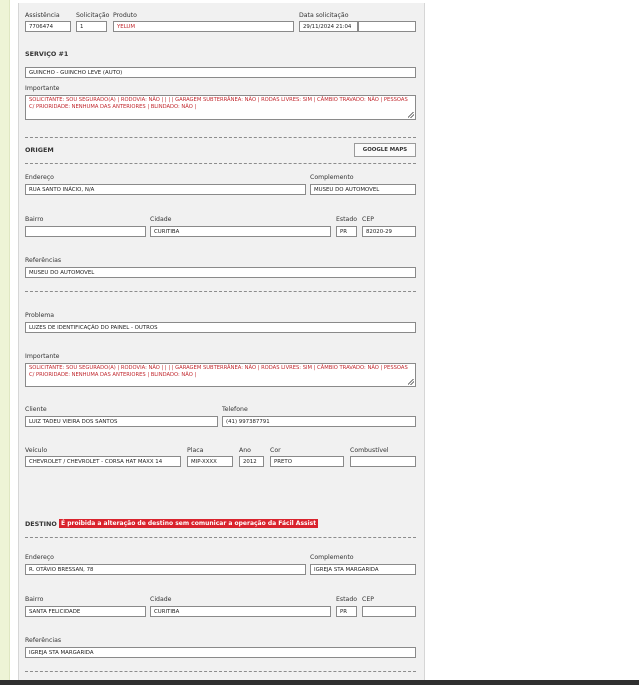 The image size is (639, 685). Describe the element at coordinates (319, 682) in the screenshot. I see `taskbar` at that location.